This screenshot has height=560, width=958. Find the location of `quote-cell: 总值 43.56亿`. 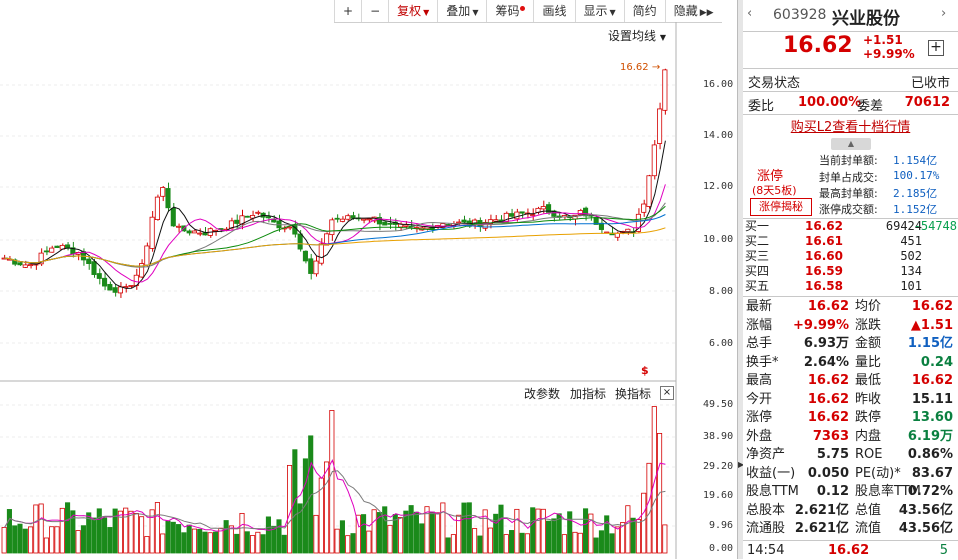

quote-cell: 总值 43.56亿 is located at coordinates (904, 511).